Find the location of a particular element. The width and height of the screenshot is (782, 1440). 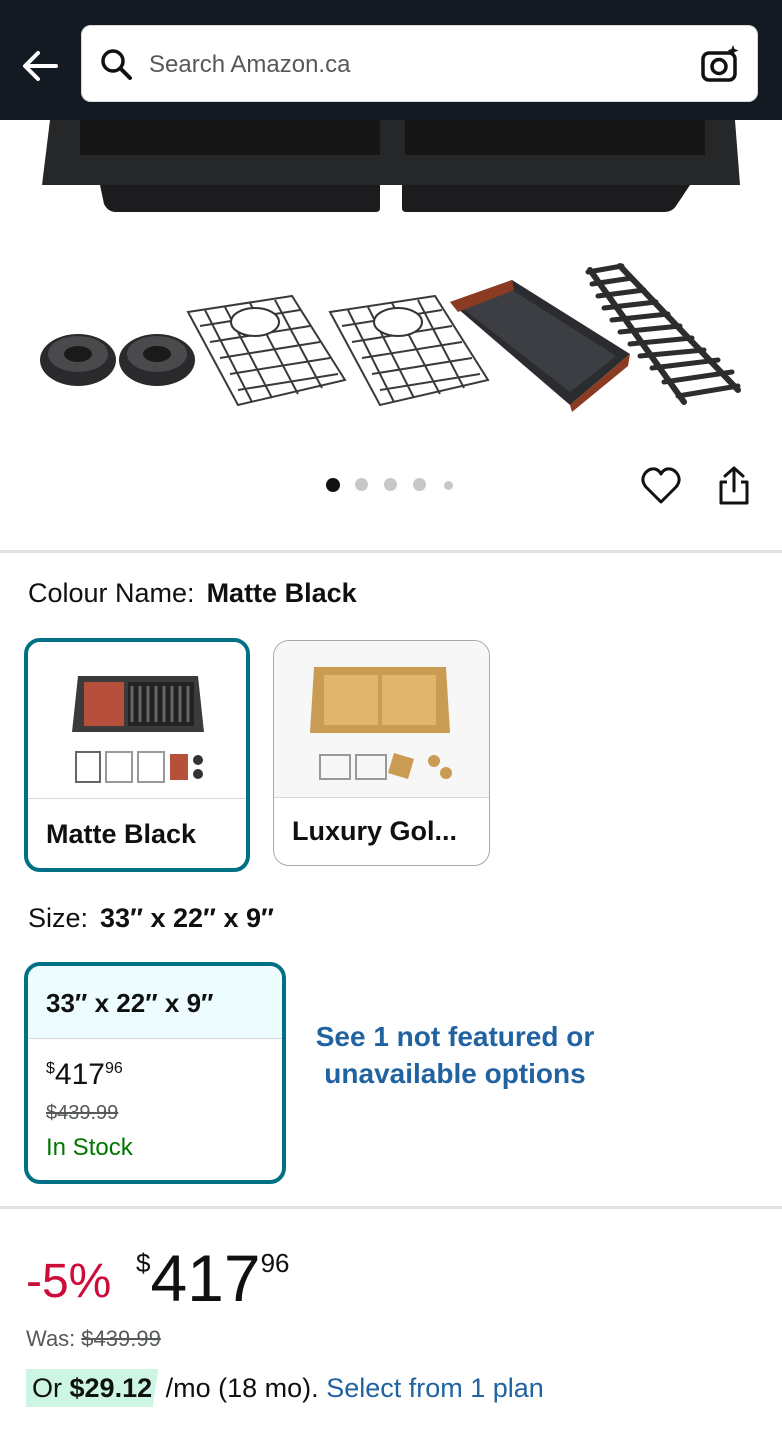

colour-option-name: Matte Black is located at coordinates (121, 834).